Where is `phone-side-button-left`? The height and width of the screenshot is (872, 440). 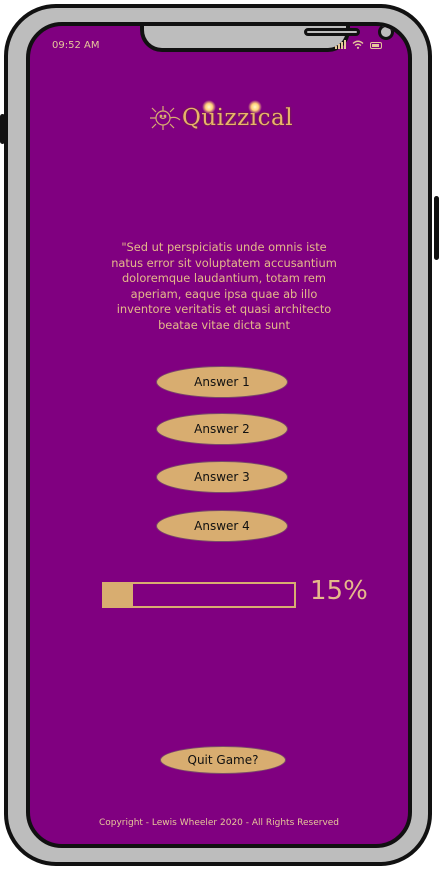 phone-side-button-left is located at coordinates (2, 129).